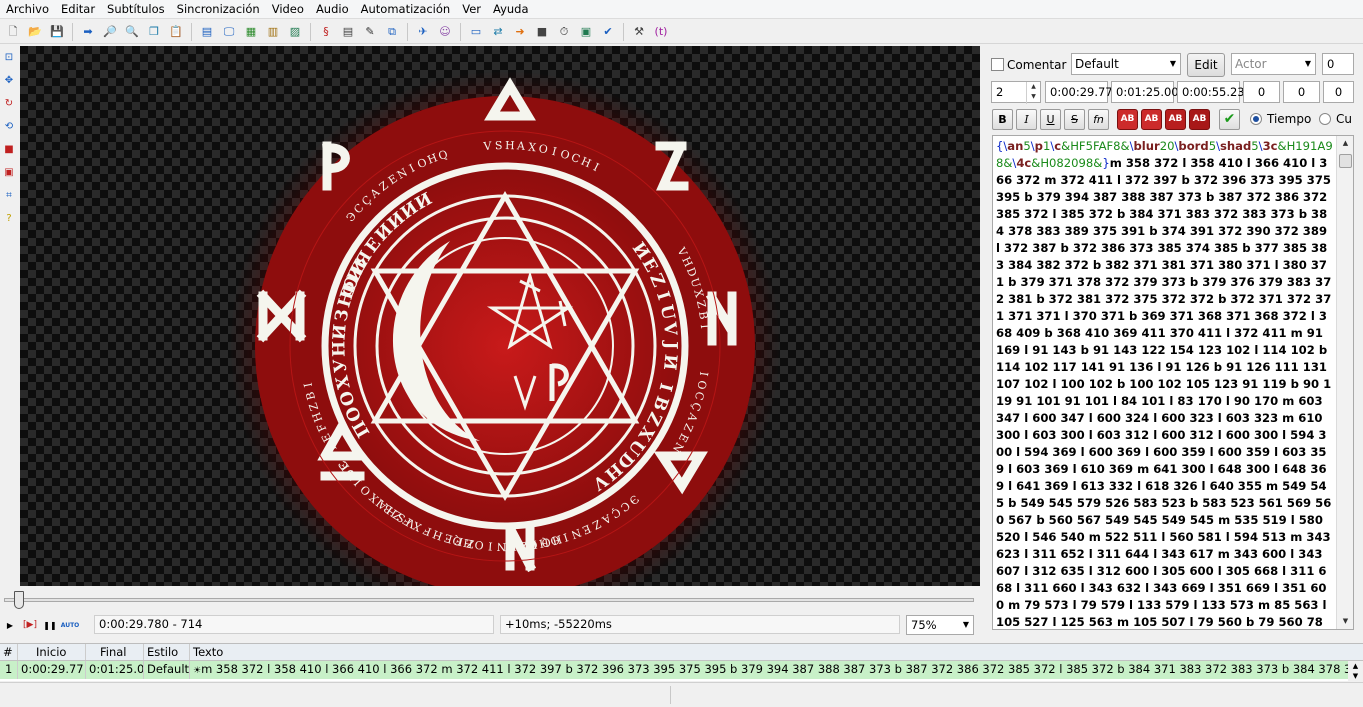  What do you see at coordinates (406, 9) in the screenshot?
I see `menu-automatizacion: Automatización` at bounding box center [406, 9].